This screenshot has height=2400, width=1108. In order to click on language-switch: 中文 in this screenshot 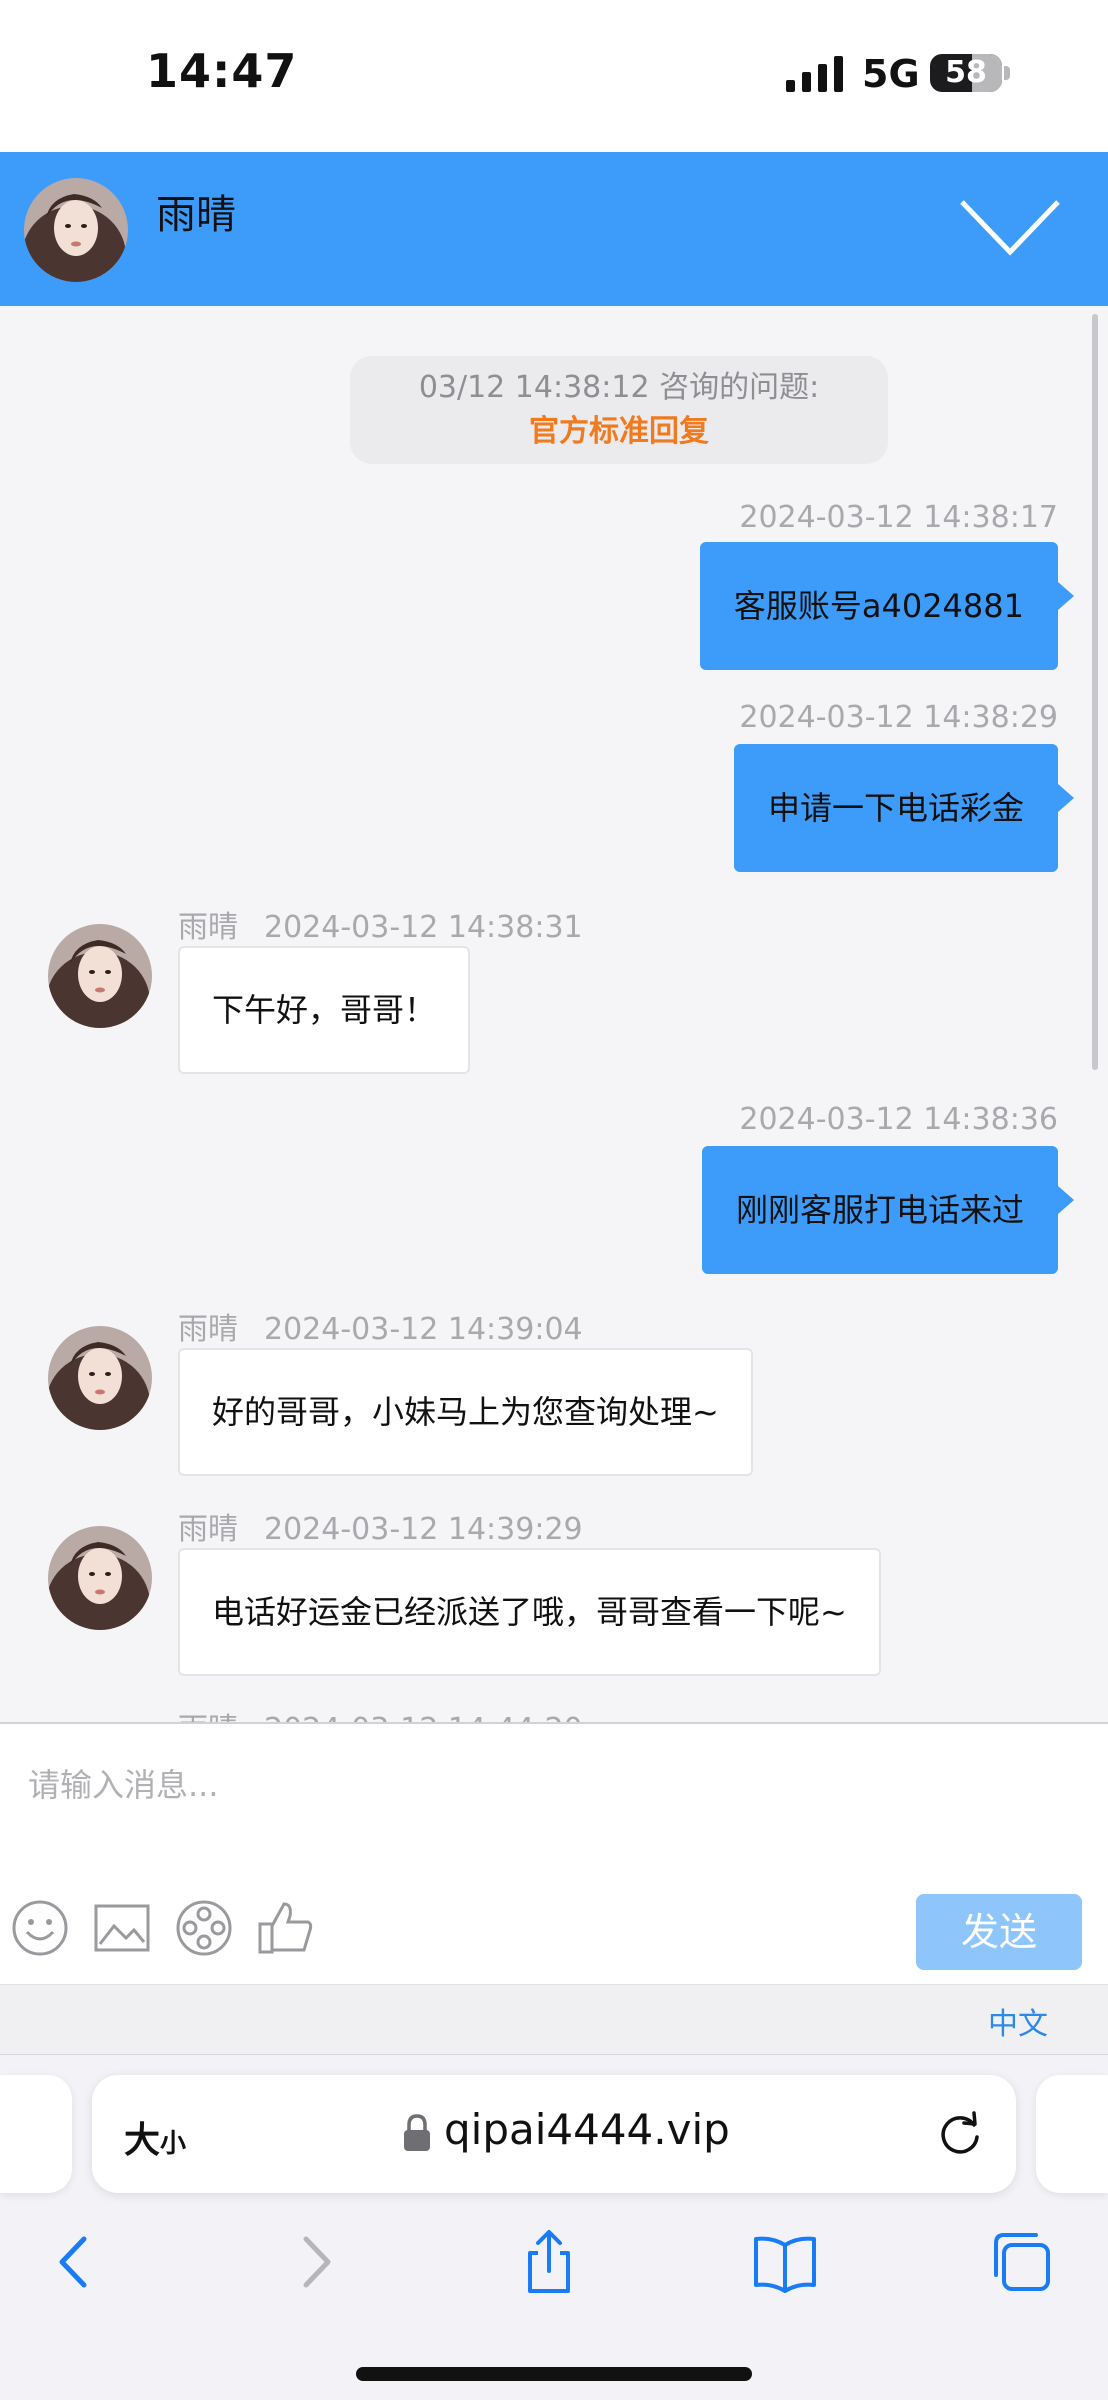, I will do `click(1018, 2021)`.